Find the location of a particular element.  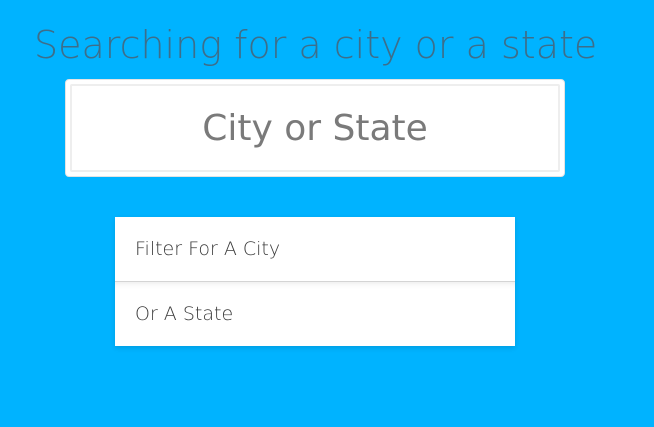

suggestion-item-city: Filter For A City is located at coordinates (315, 249).